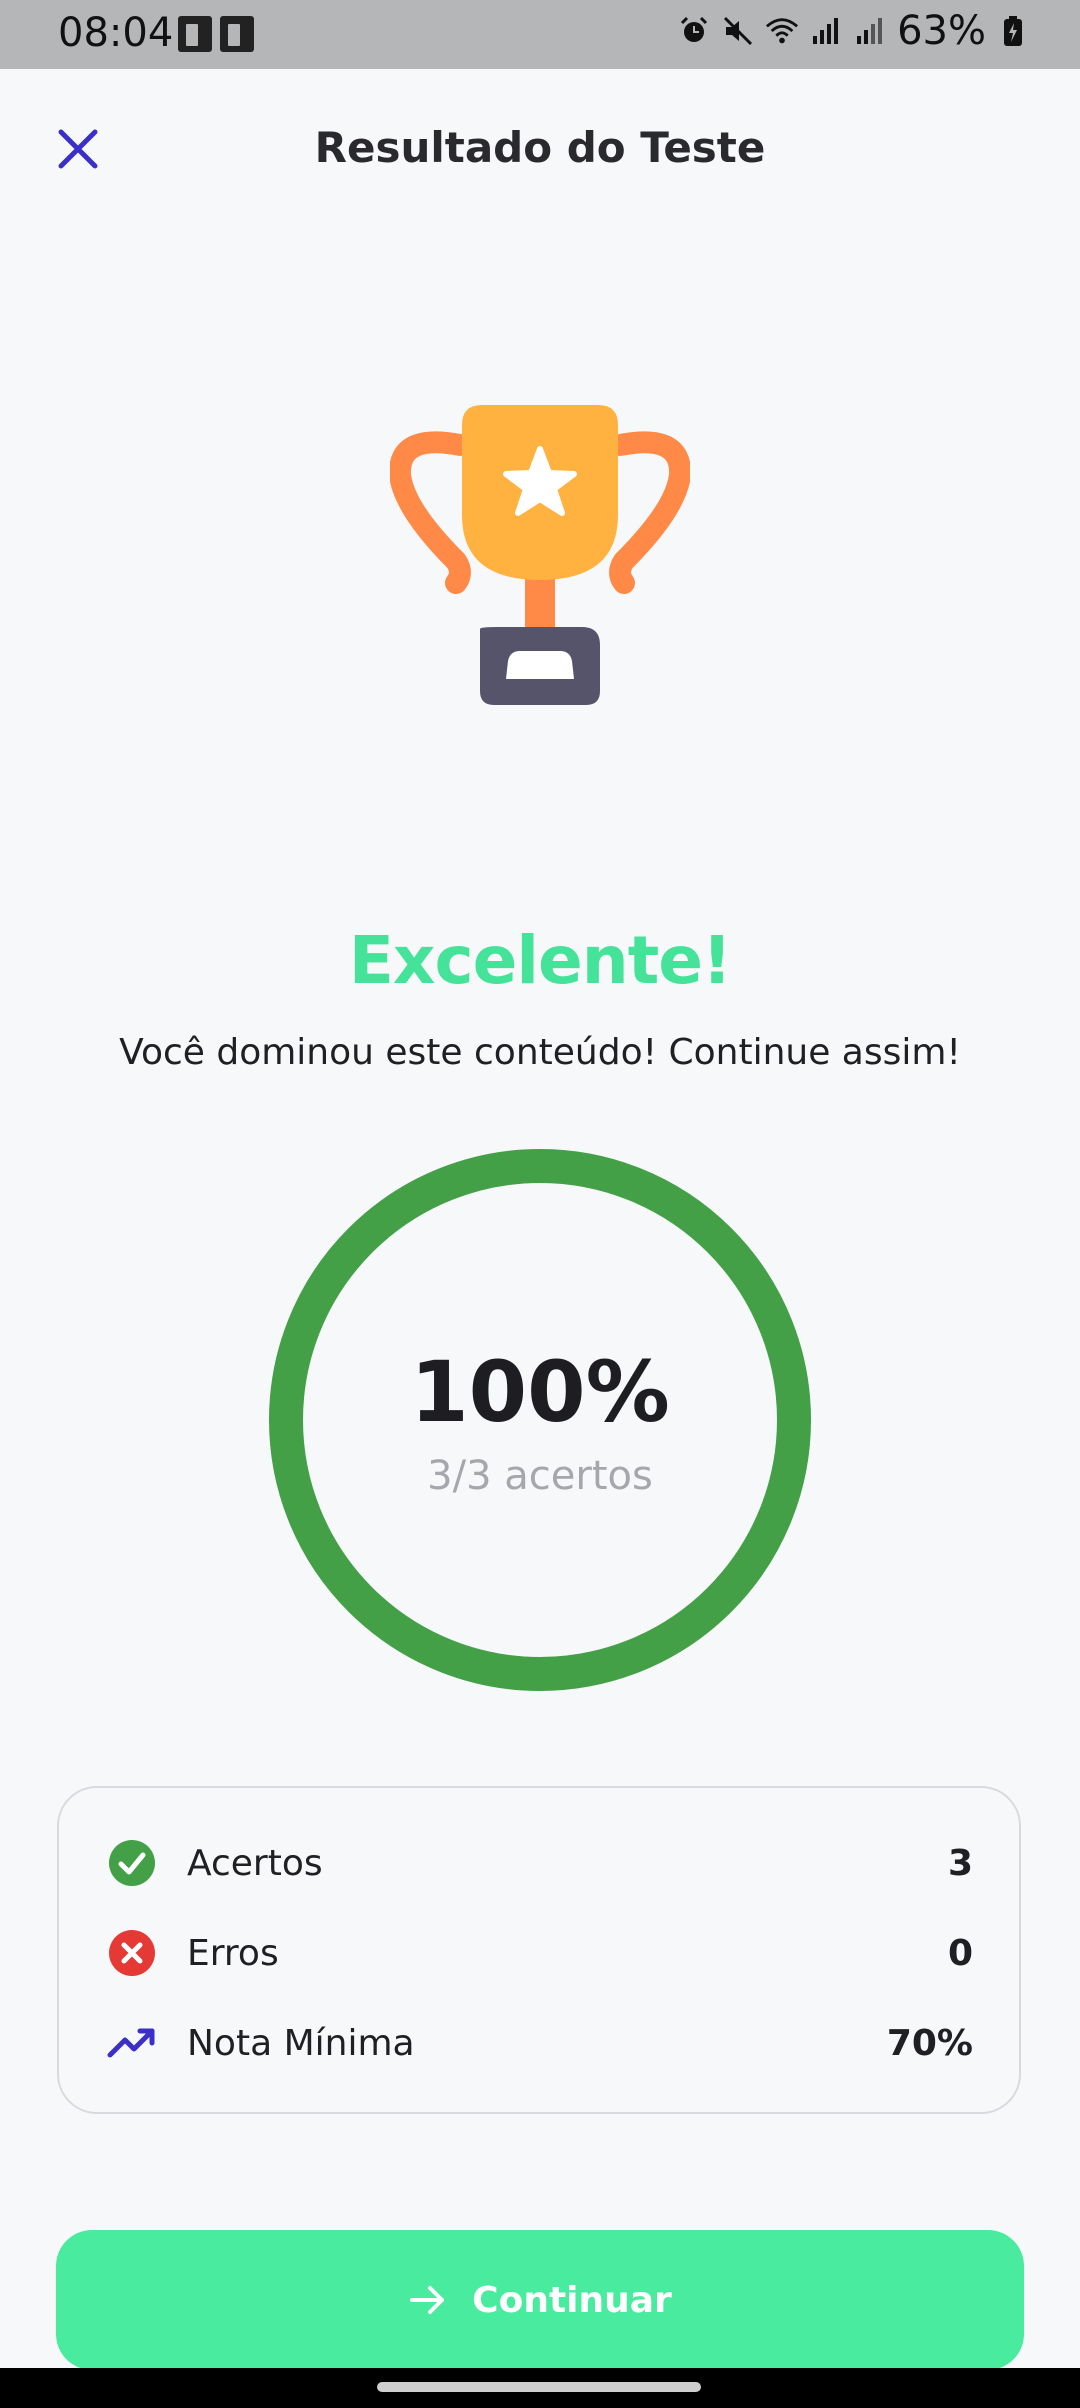 The image size is (1080, 2408). I want to click on mute-icon, so click(738, 31).